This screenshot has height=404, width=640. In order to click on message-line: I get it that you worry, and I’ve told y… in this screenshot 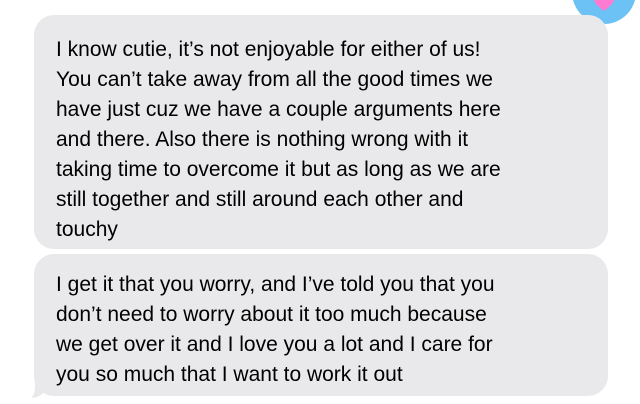, I will do `click(275, 284)`.